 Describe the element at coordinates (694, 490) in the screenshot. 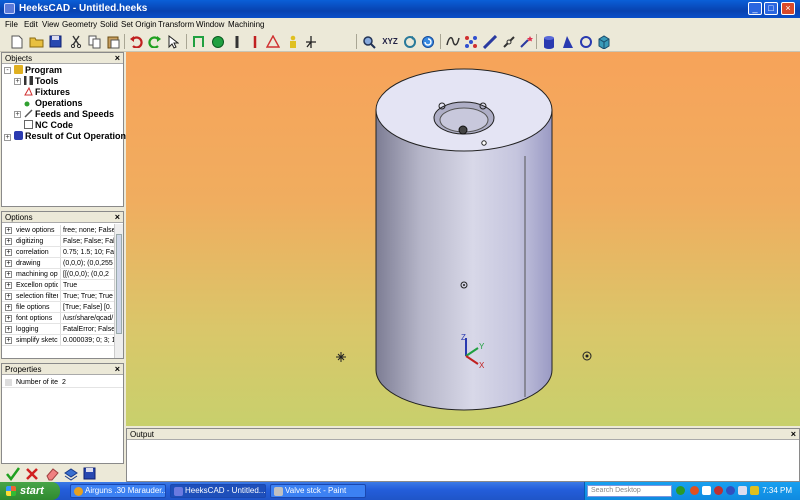

I see `tray-app-icon` at that location.